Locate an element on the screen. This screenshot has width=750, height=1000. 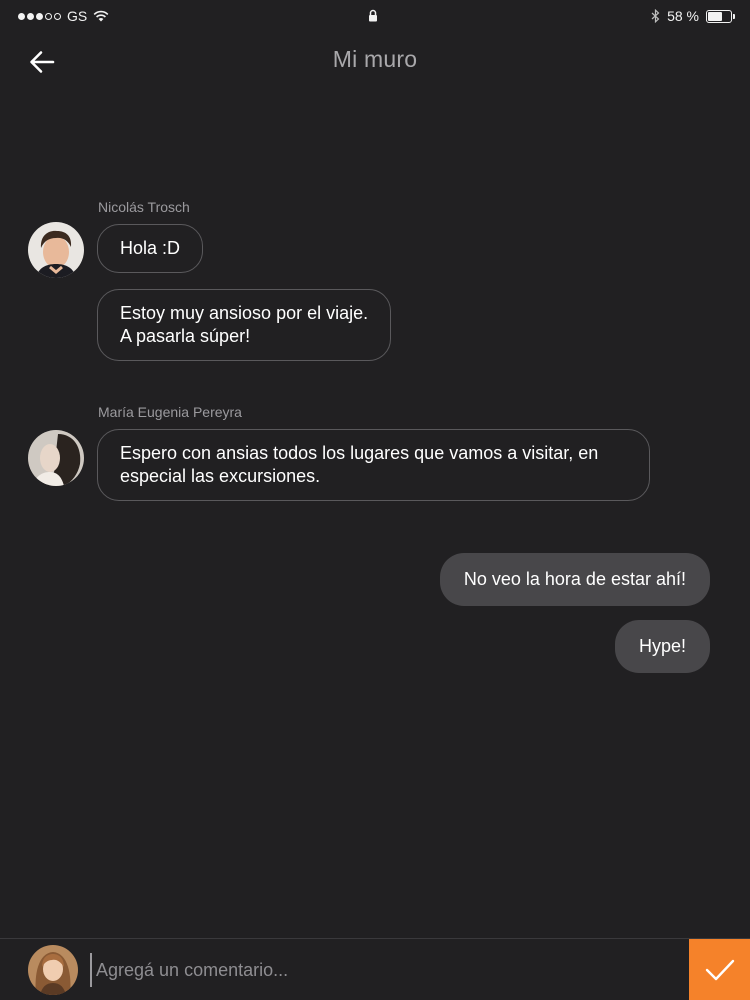
wifi-icon is located at coordinates (101, 16).